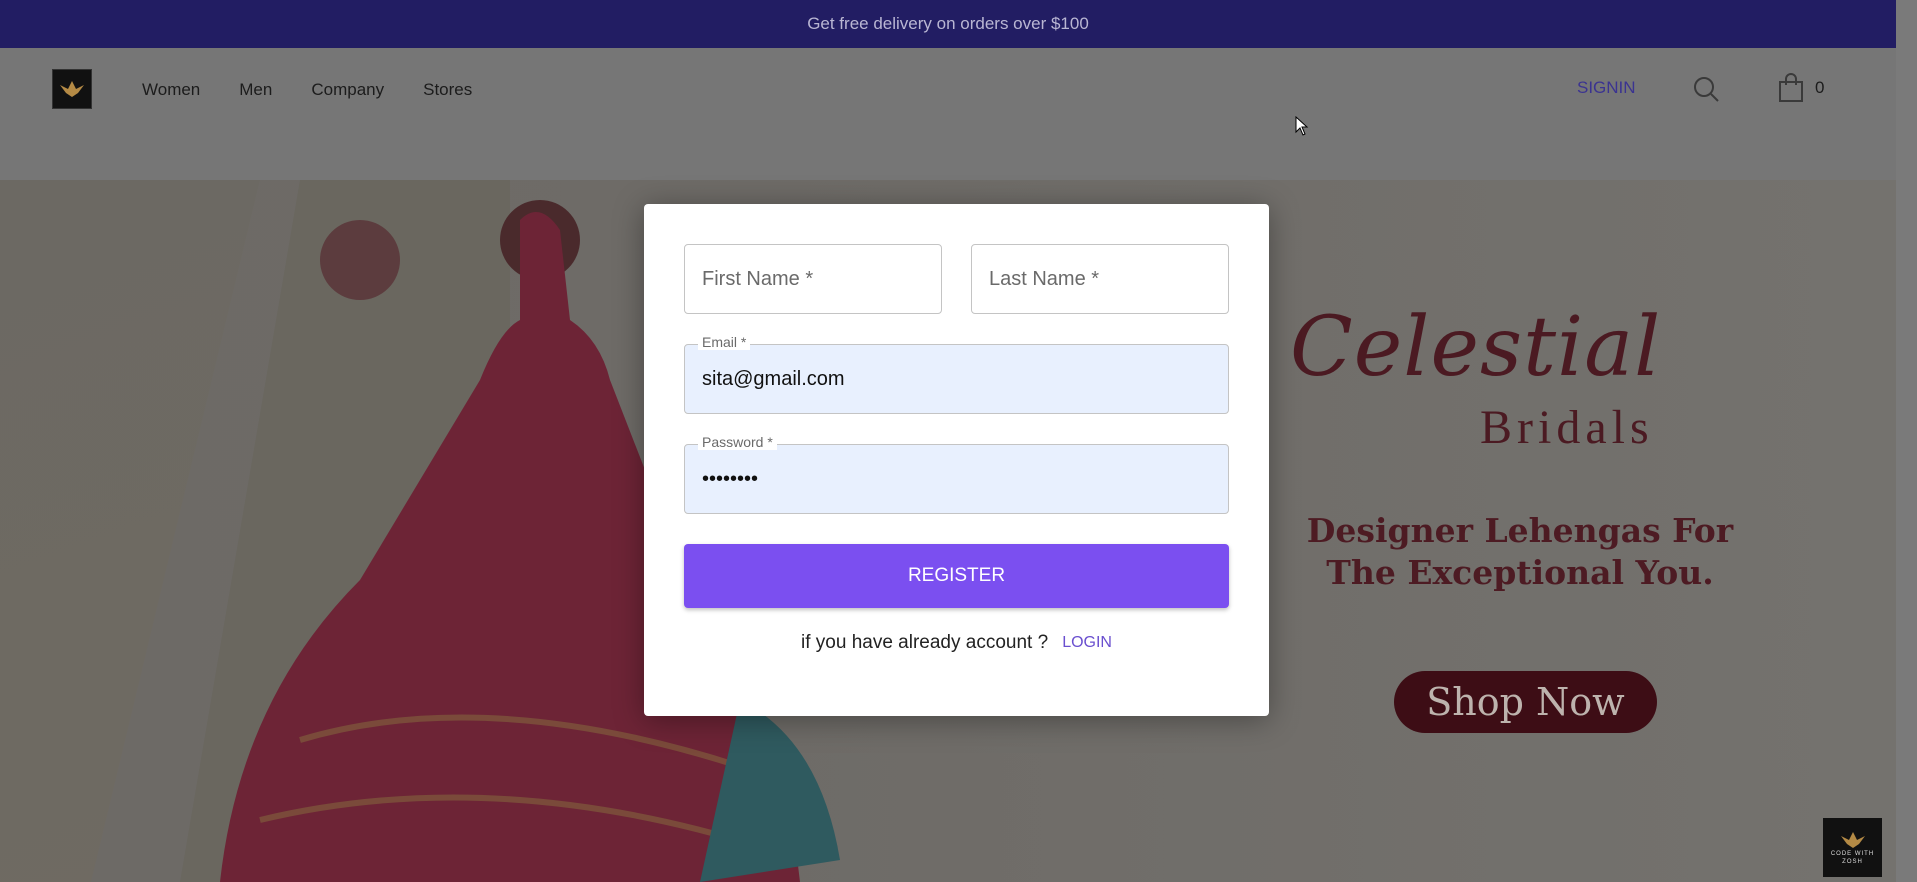 The height and width of the screenshot is (882, 1917). I want to click on login-prompt: if you have already account ?, so click(925, 642).